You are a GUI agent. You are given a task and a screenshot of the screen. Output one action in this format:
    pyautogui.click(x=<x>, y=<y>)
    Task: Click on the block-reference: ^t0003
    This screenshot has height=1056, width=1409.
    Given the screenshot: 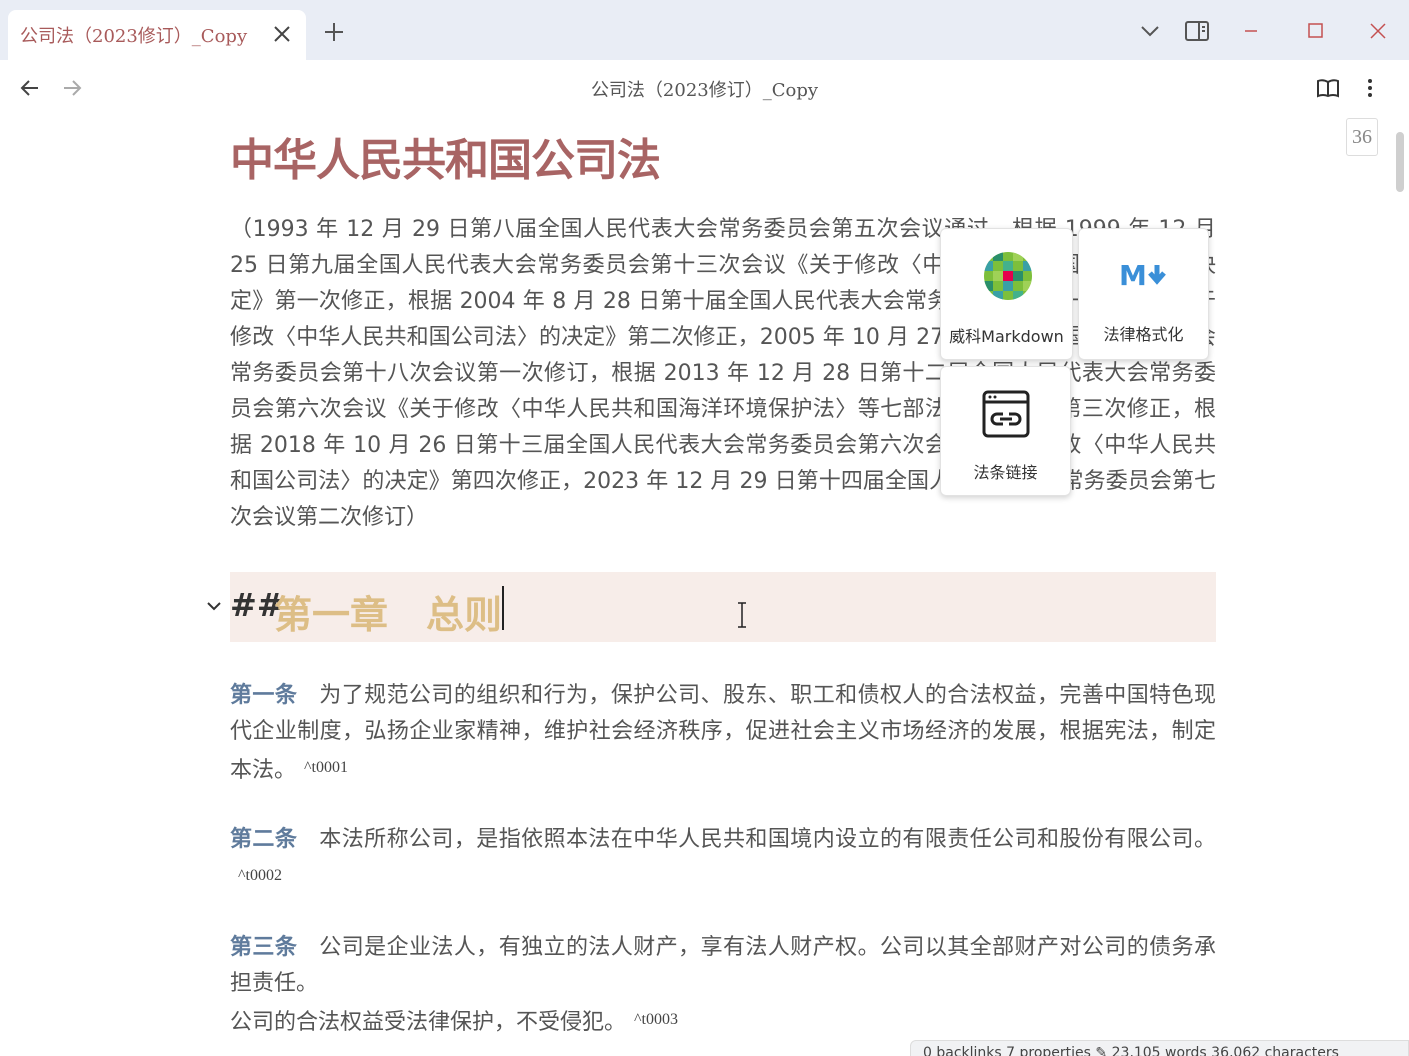 What is the action you would take?
    pyautogui.click(x=656, y=1019)
    